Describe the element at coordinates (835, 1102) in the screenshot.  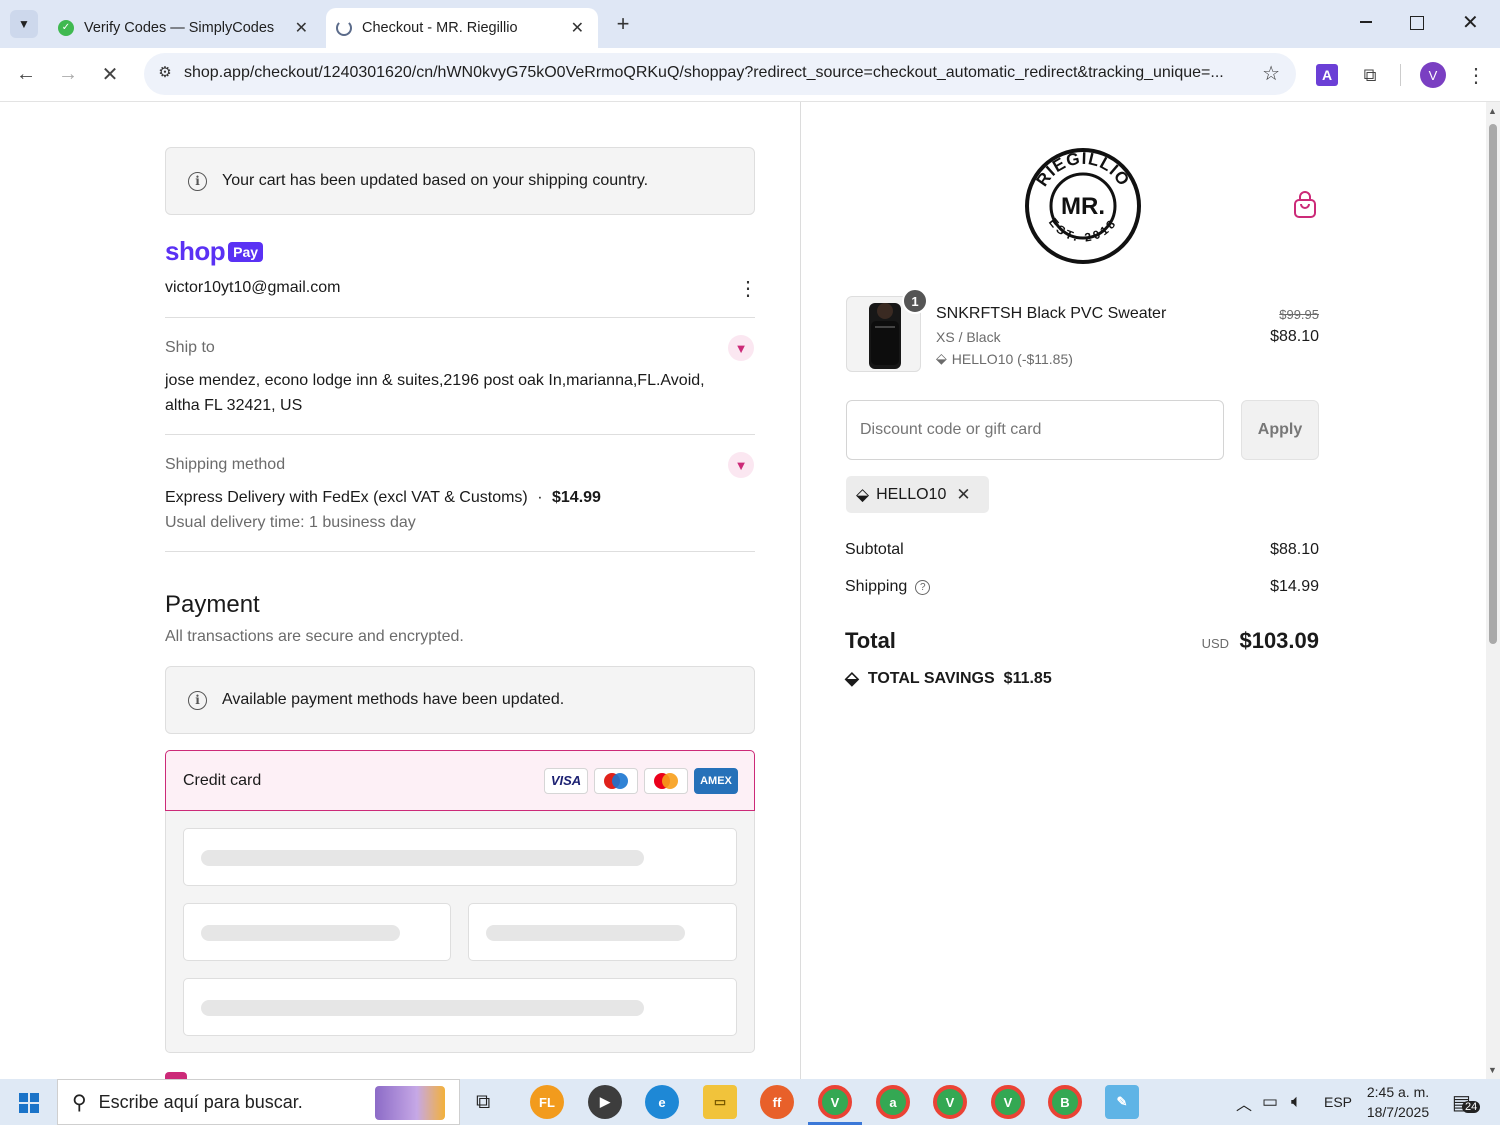
I see `chrome-icon: V` at that location.